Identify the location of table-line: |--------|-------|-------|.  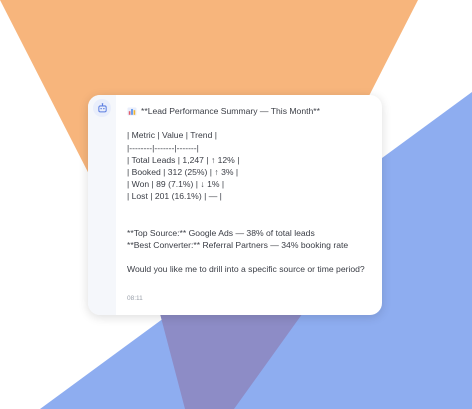
(163, 147).